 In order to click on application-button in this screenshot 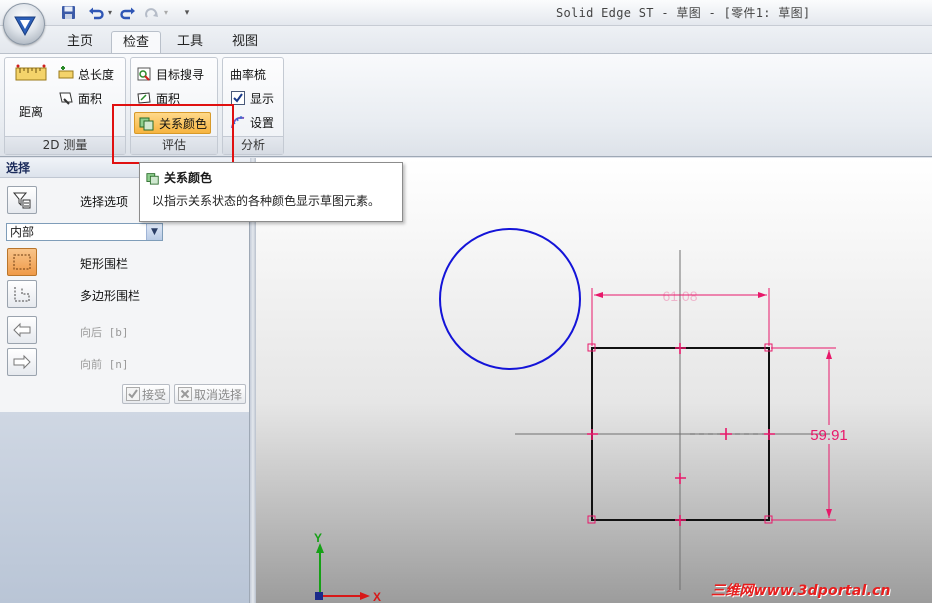, I will do `click(24, 24)`.